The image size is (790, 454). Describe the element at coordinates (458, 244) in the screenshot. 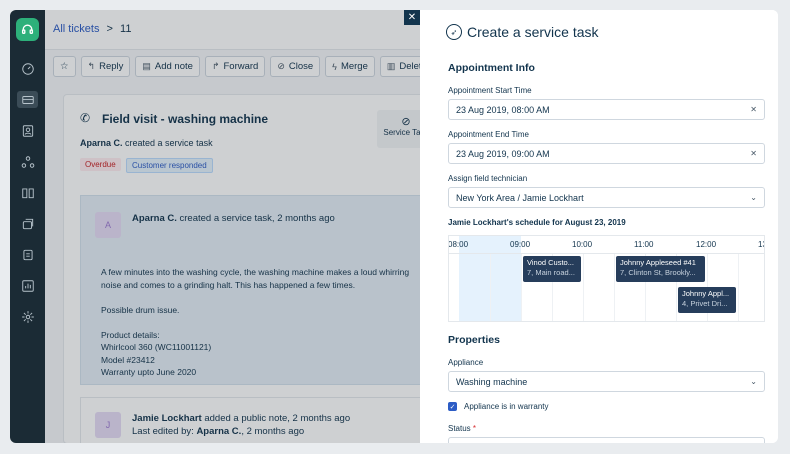

I see `time-tick: 08:00` at that location.